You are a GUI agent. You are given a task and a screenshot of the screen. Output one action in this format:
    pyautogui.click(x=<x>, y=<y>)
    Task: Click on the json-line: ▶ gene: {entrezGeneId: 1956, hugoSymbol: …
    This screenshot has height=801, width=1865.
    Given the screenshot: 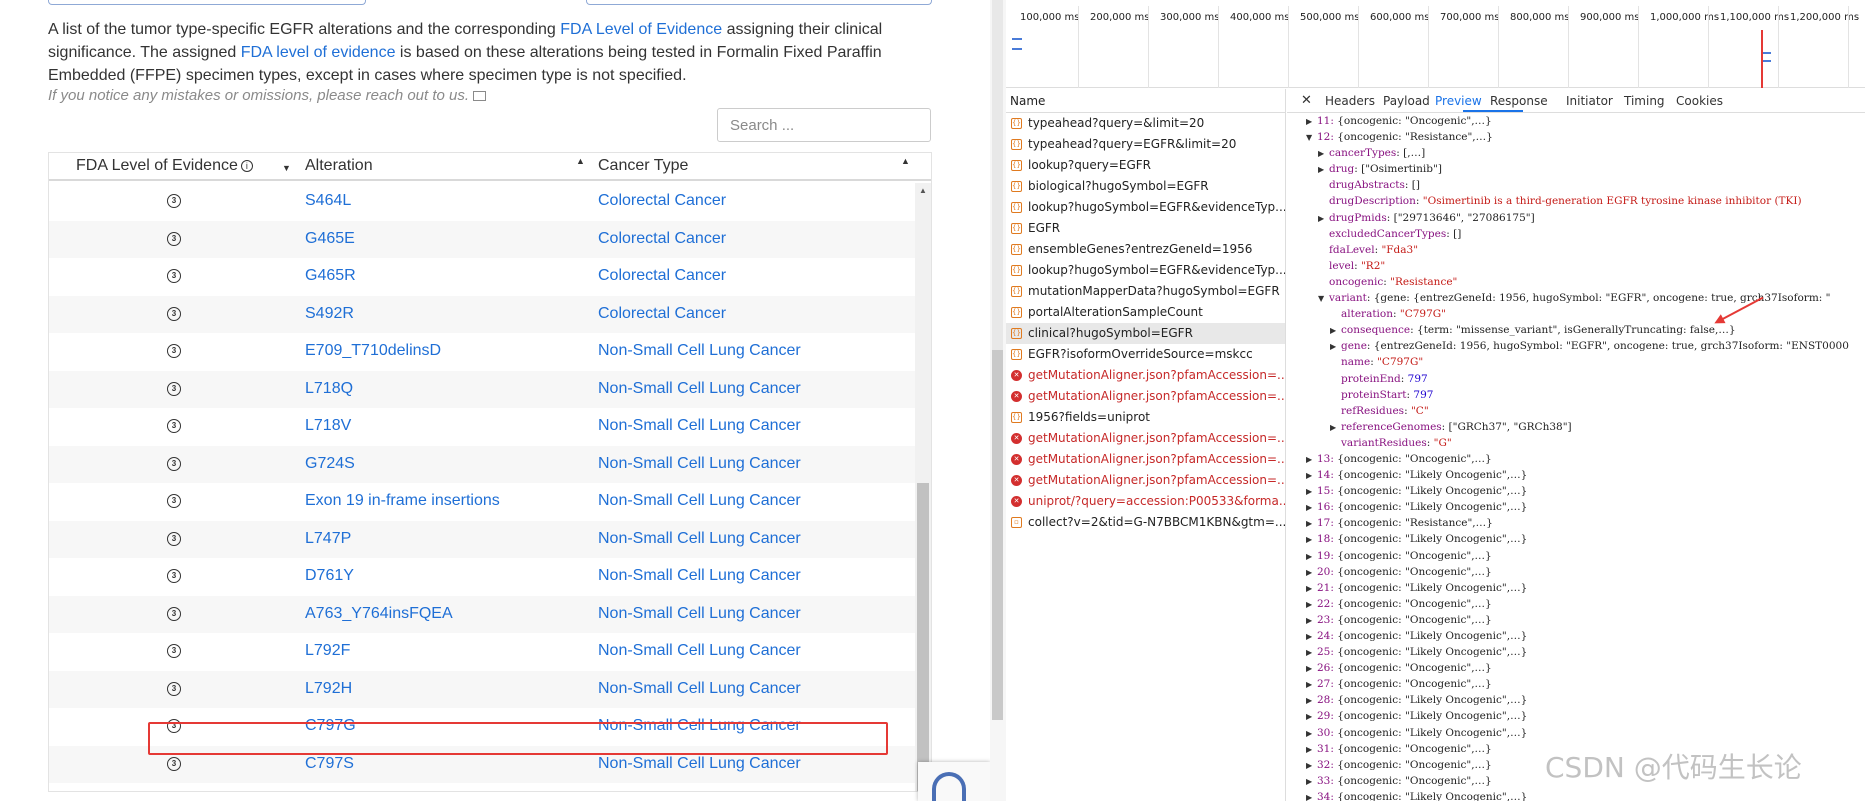 What is the action you would take?
    pyautogui.click(x=1576, y=347)
    